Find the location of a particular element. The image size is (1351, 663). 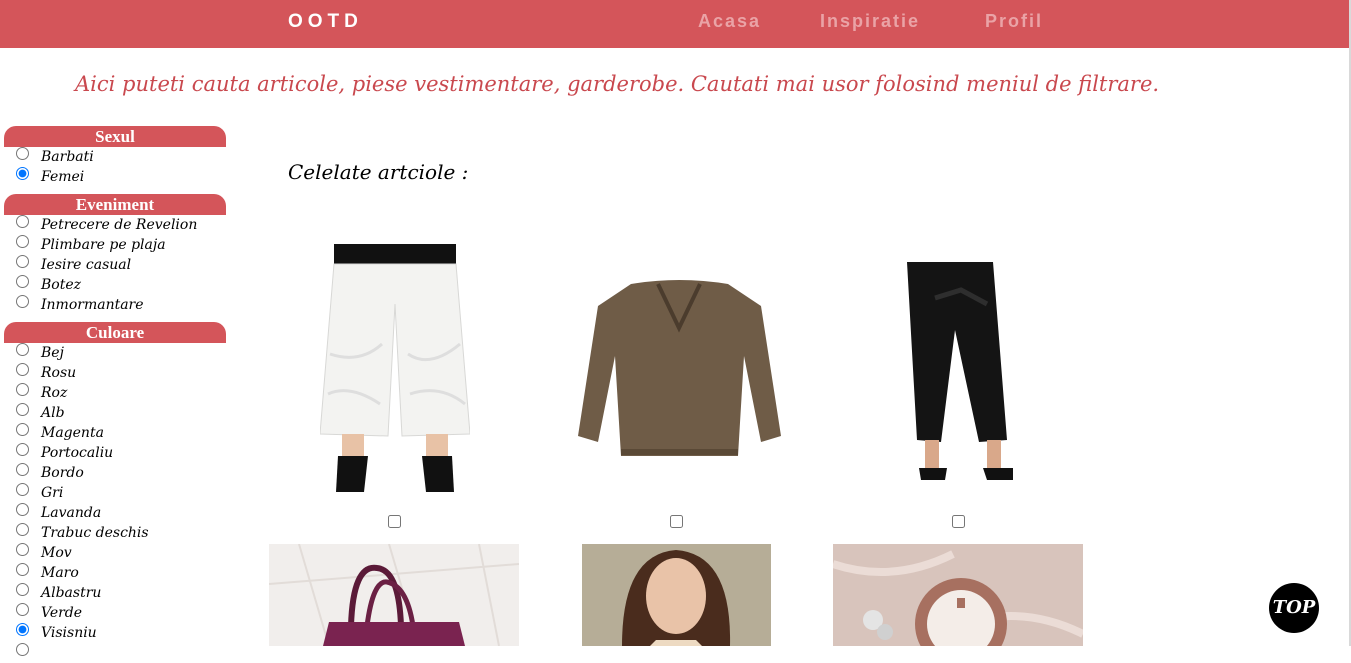

filter-option-label: Iesire casual is located at coordinates (86, 265).